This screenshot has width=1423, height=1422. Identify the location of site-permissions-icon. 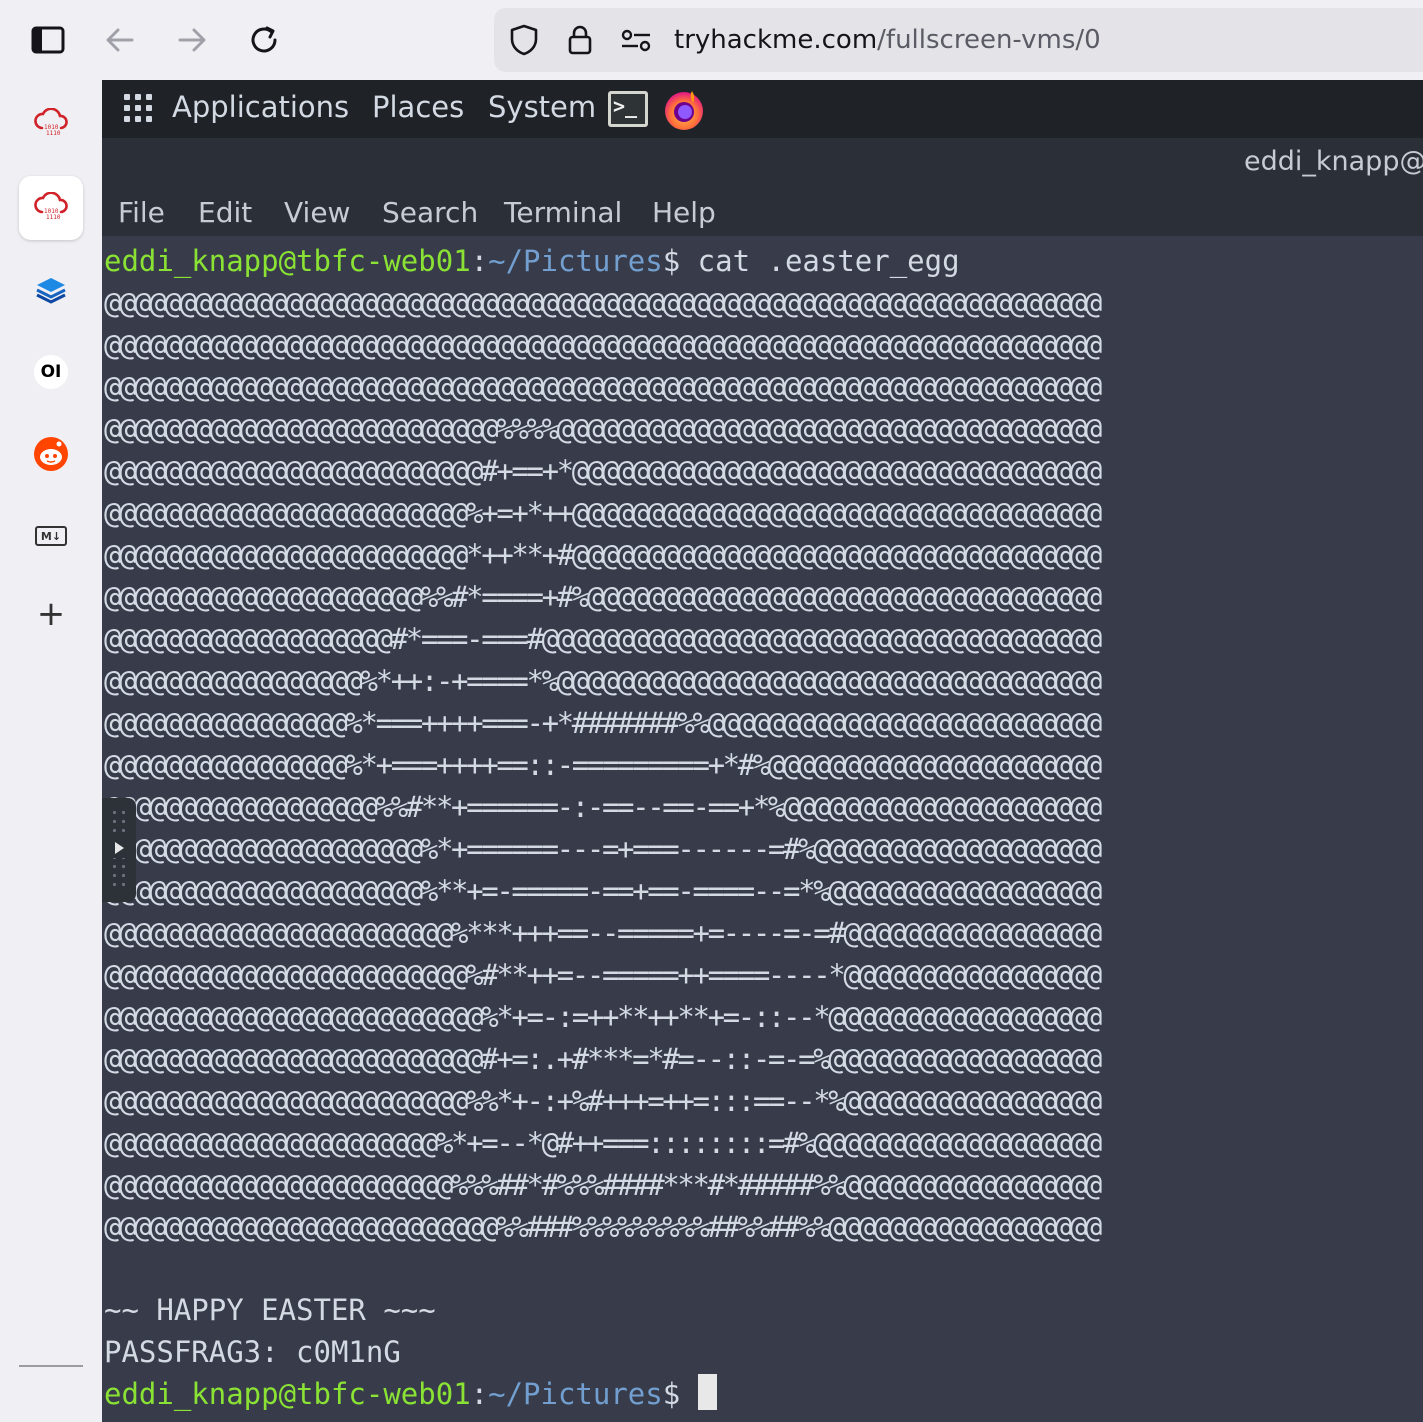
(636, 40).